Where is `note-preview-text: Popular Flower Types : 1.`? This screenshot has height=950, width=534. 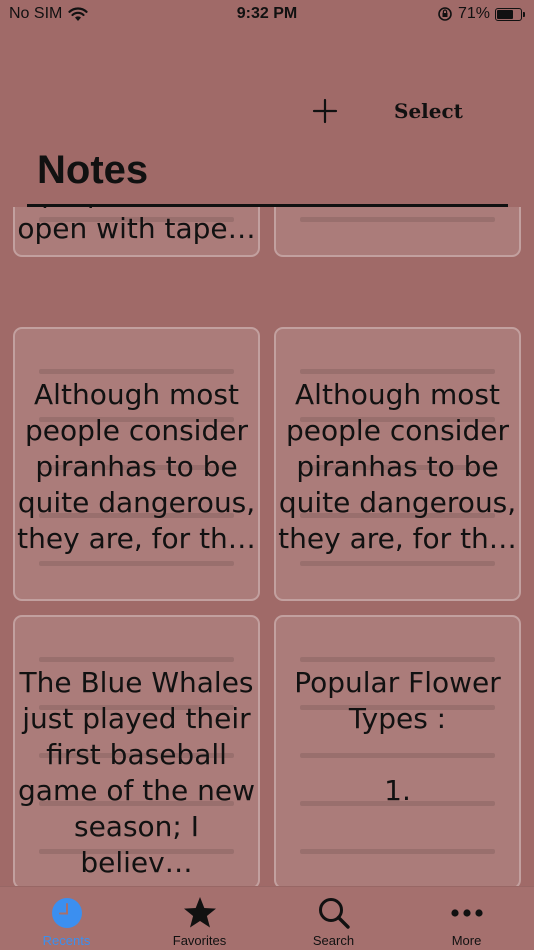 note-preview-text: Popular Flower Types : 1. is located at coordinates (397, 736).